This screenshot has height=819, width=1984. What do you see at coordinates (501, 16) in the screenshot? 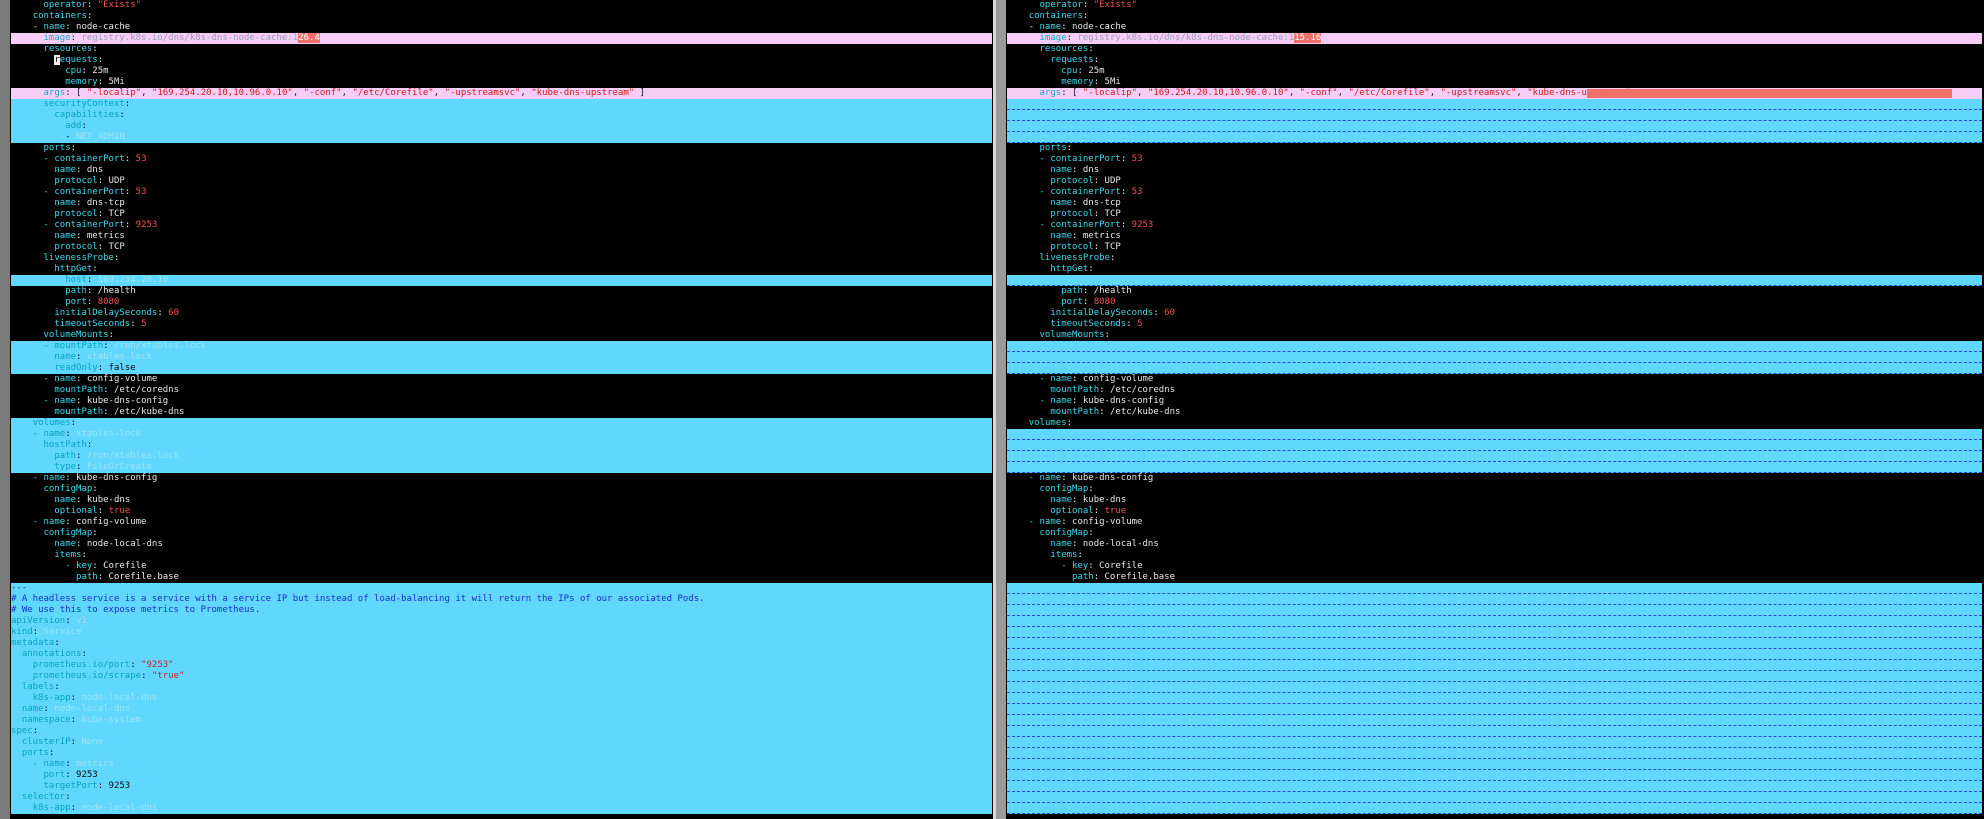
I see `code-line: containers:` at bounding box center [501, 16].